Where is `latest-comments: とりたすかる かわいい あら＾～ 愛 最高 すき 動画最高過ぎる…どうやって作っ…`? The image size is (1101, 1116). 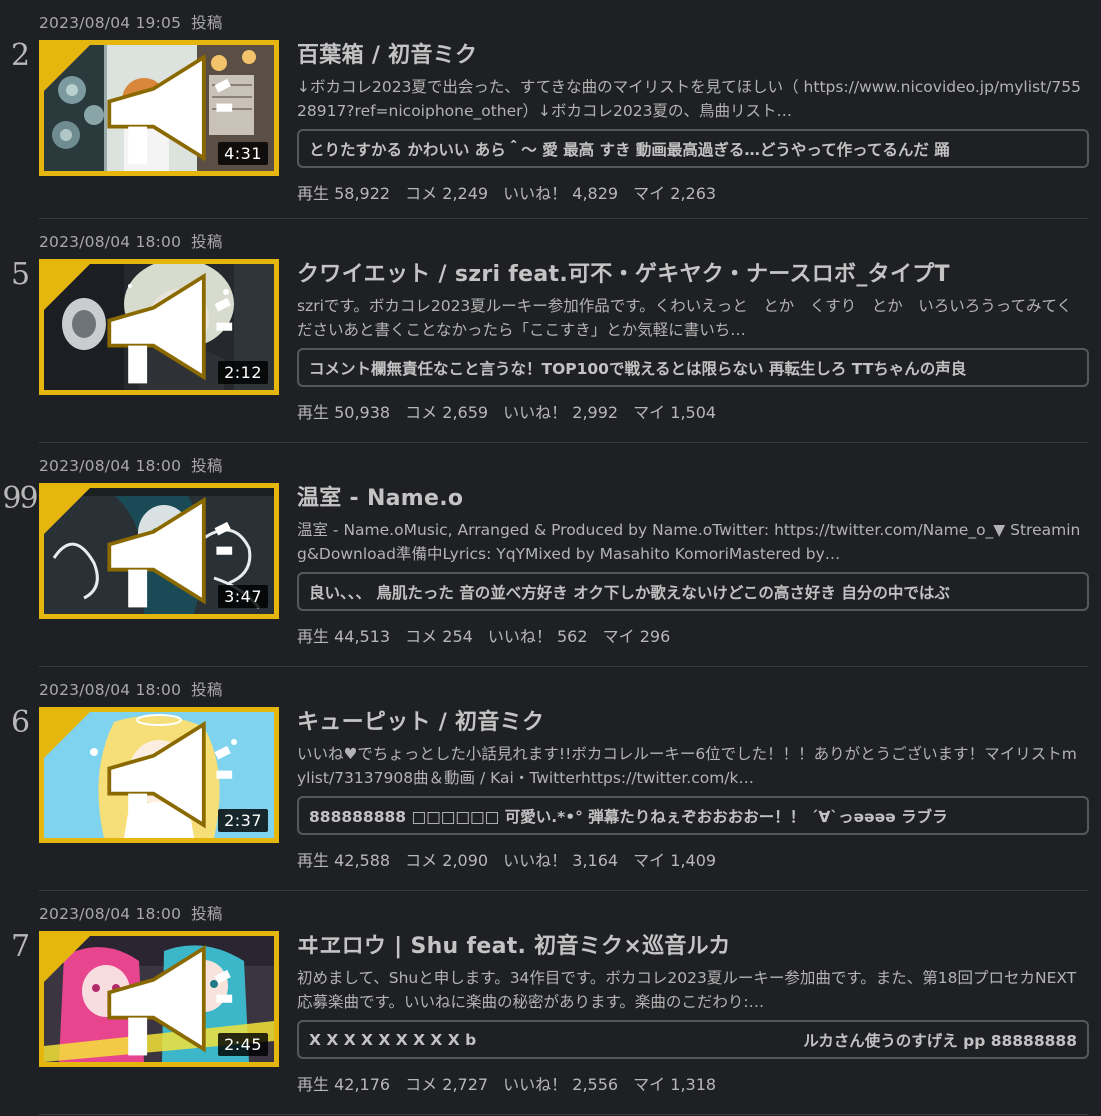
latest-comments: とりたすかる かわいい あら＾～ 愛 最高 すき 動画最高過ぎる…どうやって作っ… is located at coordinates (693, 148).